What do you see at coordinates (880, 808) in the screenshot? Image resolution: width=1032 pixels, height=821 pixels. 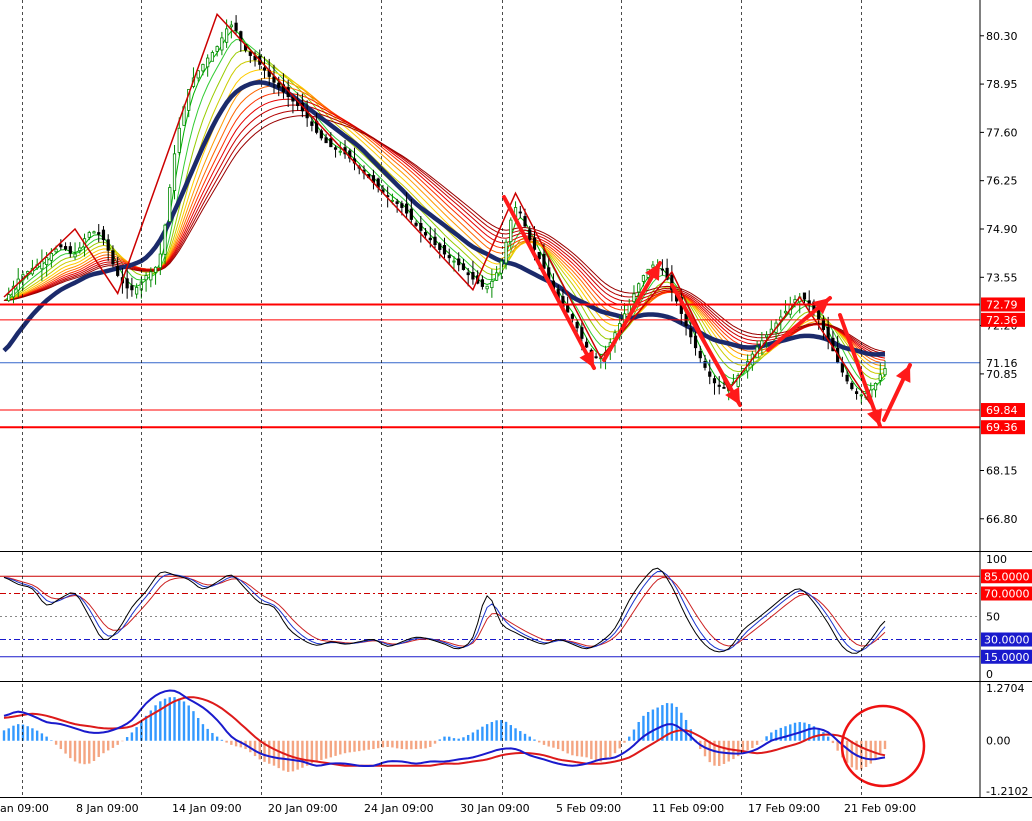 I see `time-axis-label: 21 Feb 09:00` at bounding box center [880, 808].